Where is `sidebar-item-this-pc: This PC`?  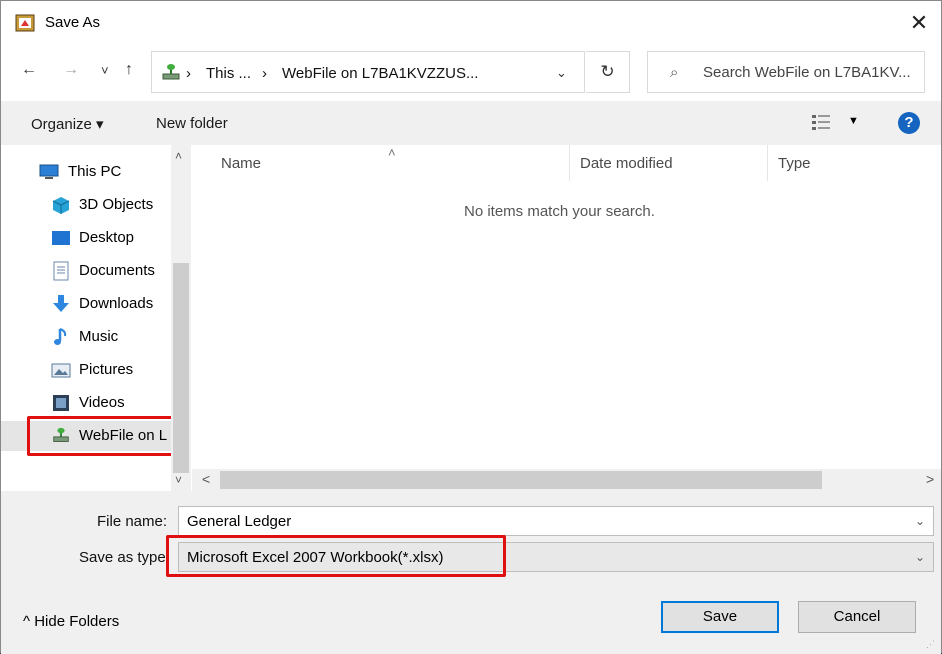 sidebar-item-this-pc: This PC is located at coordinates (86, 172).